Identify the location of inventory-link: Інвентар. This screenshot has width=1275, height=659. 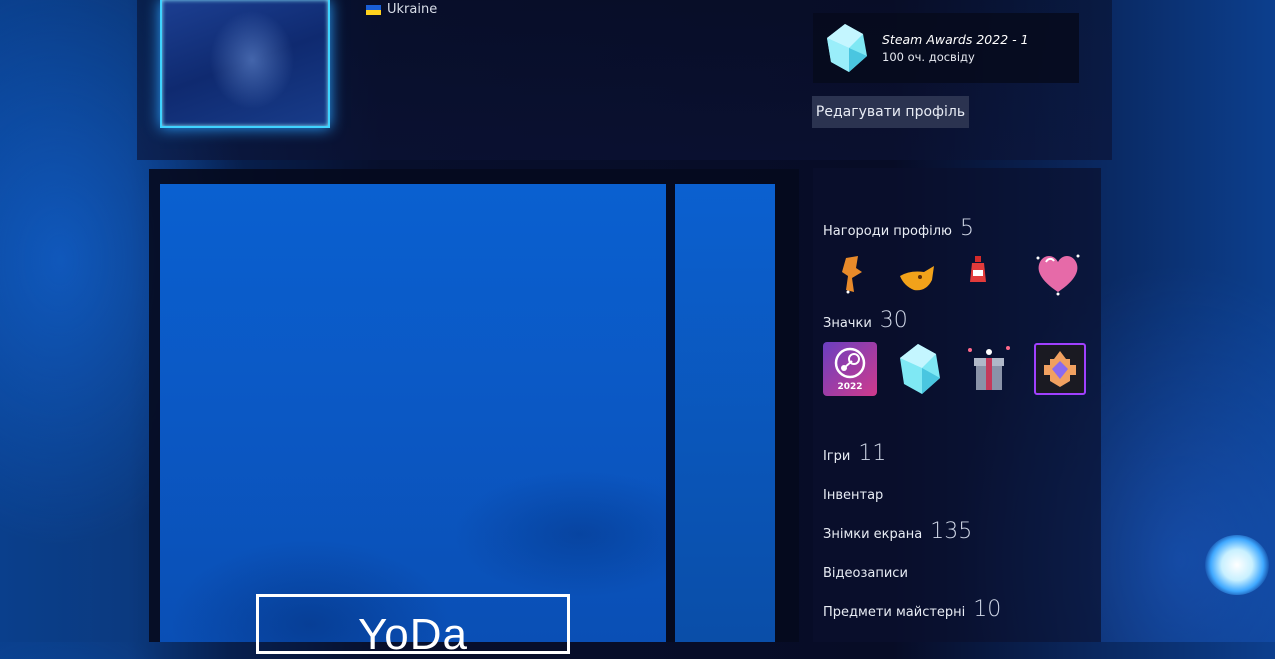
(853, 495).